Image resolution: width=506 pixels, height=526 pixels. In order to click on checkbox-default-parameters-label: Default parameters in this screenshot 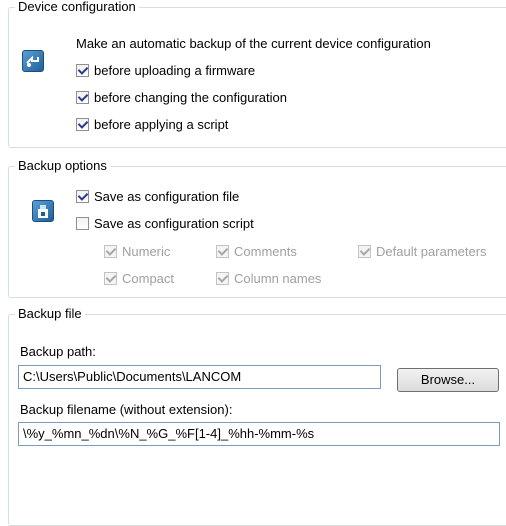, I will do `click(431, 251)`.